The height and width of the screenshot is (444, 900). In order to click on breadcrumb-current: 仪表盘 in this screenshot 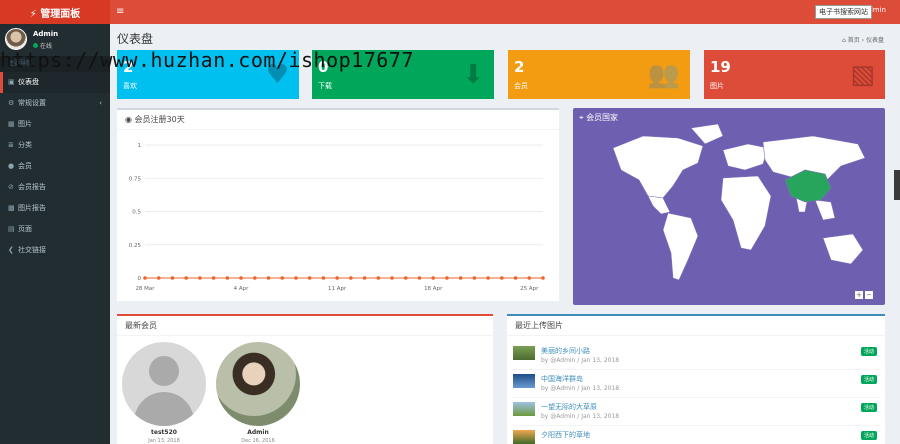, I will do `click(874, 40)`.